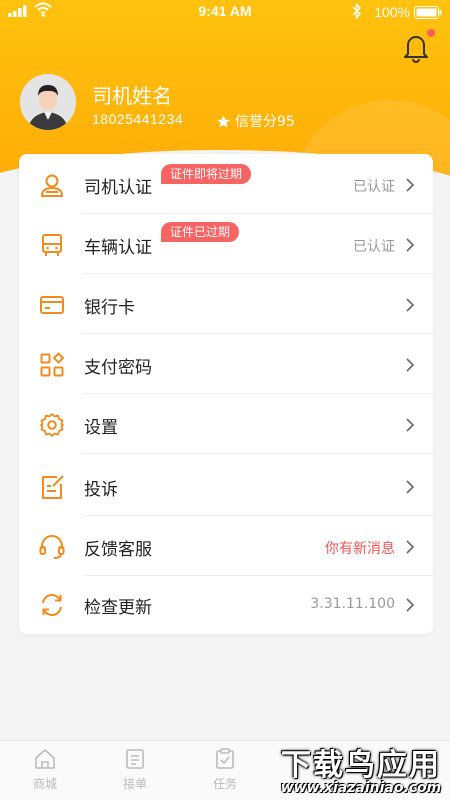 This screenshot has width=450, height=800. I want to click on menu-item-label: 投诉, so click(101, 490).